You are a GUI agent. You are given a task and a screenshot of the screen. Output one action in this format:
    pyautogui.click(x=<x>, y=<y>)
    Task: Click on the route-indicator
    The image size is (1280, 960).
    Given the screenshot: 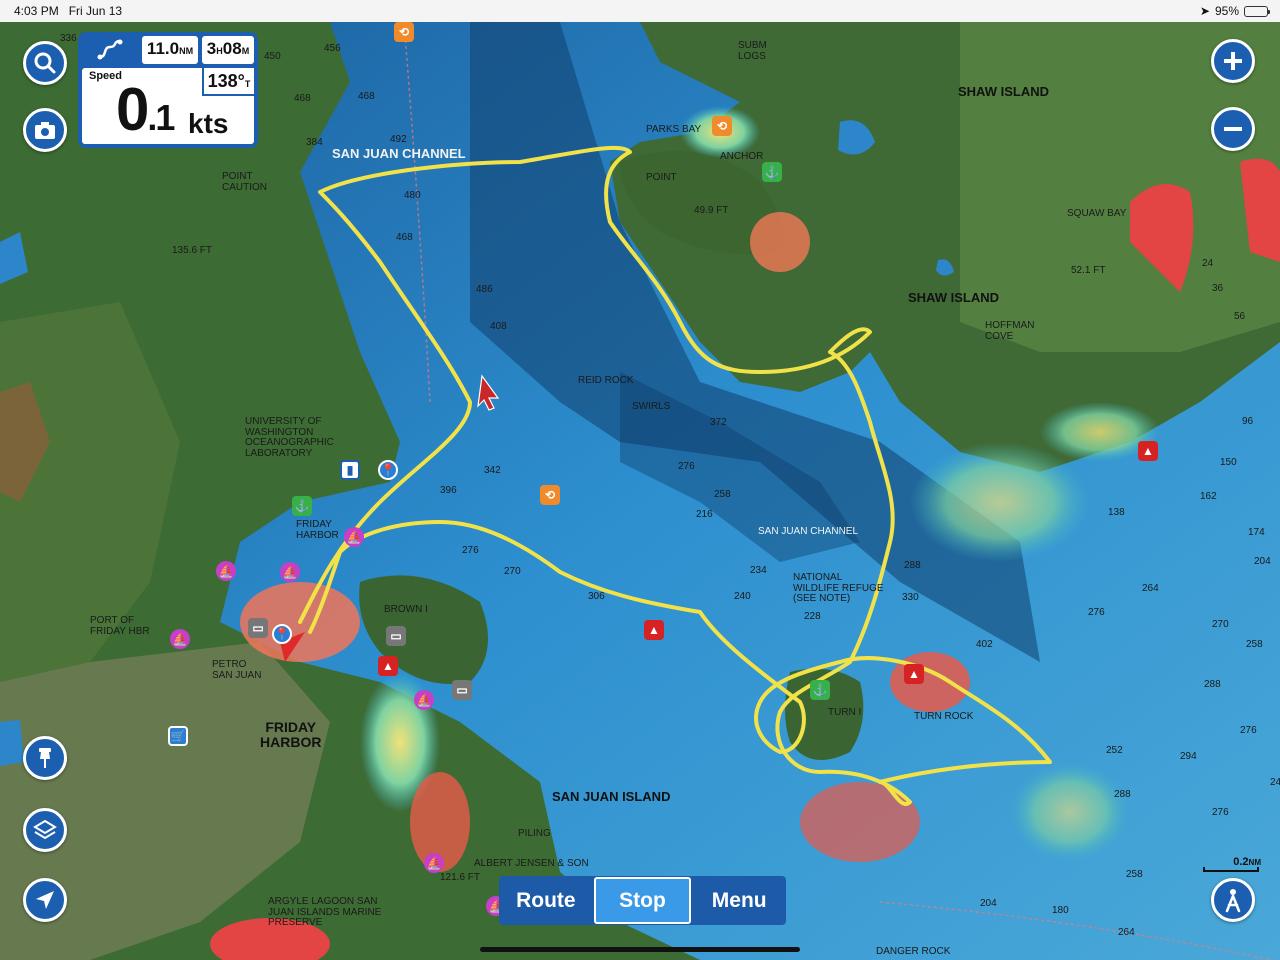 What is the action you would take?
    pyautogui.click(x=110, y=50)
    